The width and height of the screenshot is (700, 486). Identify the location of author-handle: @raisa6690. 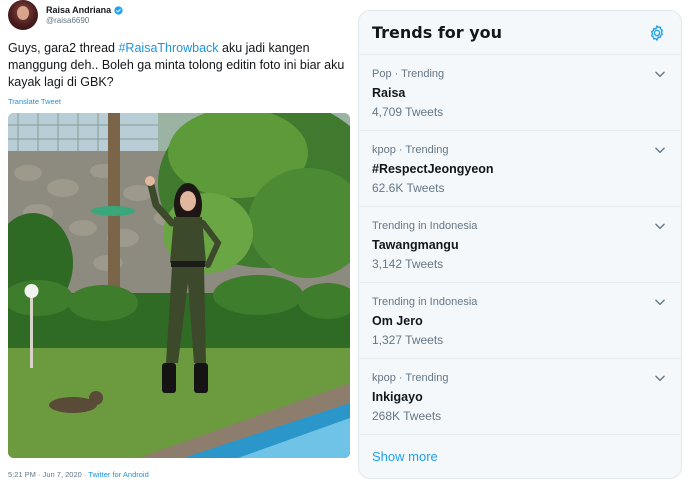
(84, 20).